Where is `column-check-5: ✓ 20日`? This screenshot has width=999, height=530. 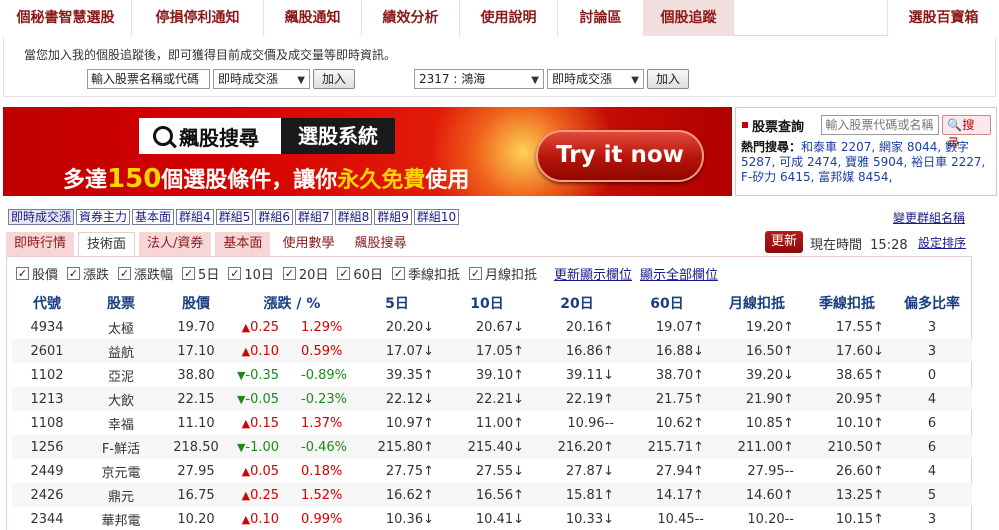 column-check-5: ✓ 20日 is located at coordinates (305, 273).